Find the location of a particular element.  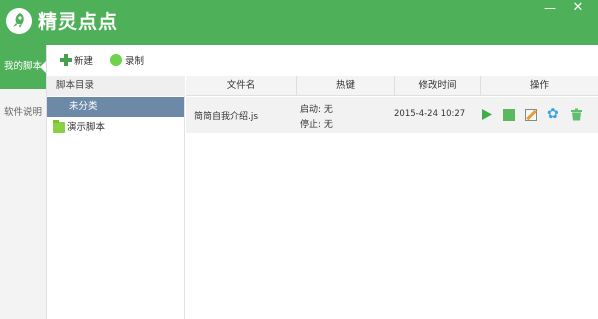

cell-modified-time: 2015-4-24 10:27 is located at coordinates (430, 114).